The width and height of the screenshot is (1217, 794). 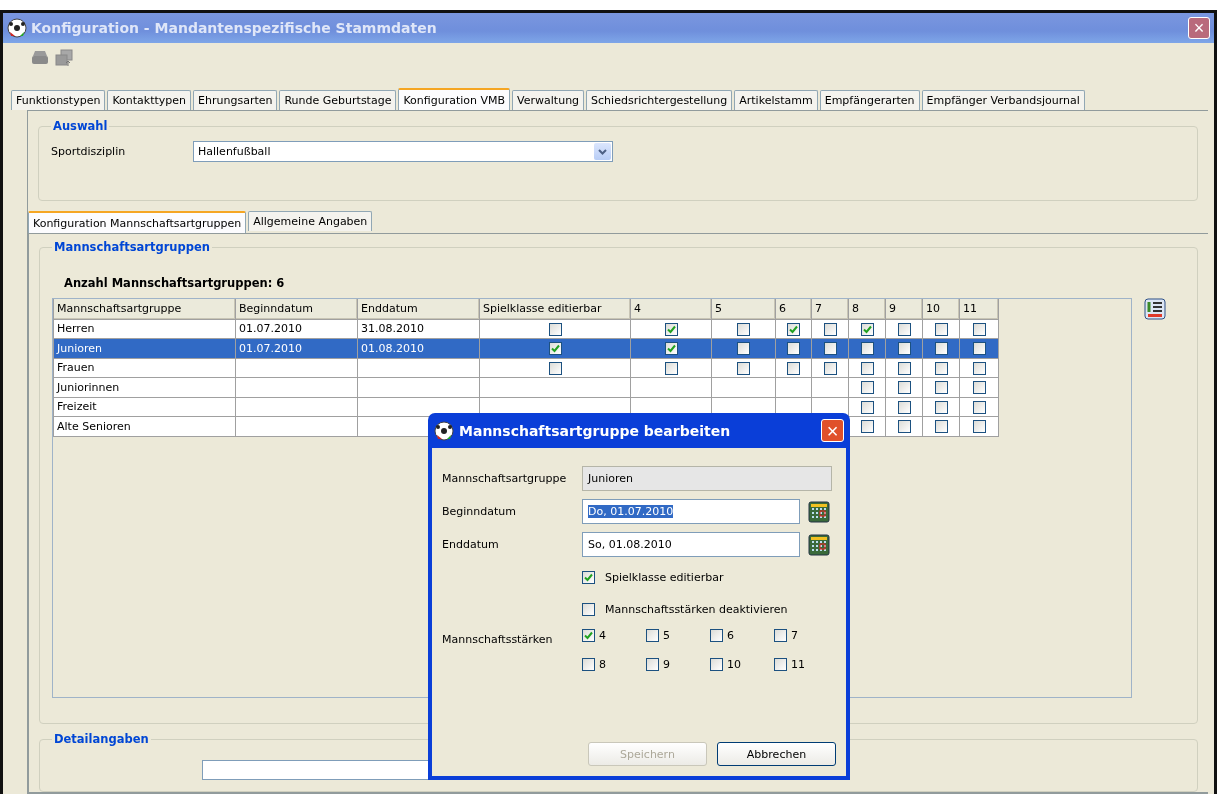 What do you see at coordinates (418, 309) in the screenshot?
I see `column-header: Enddatum` at bounding box center [418, 309].